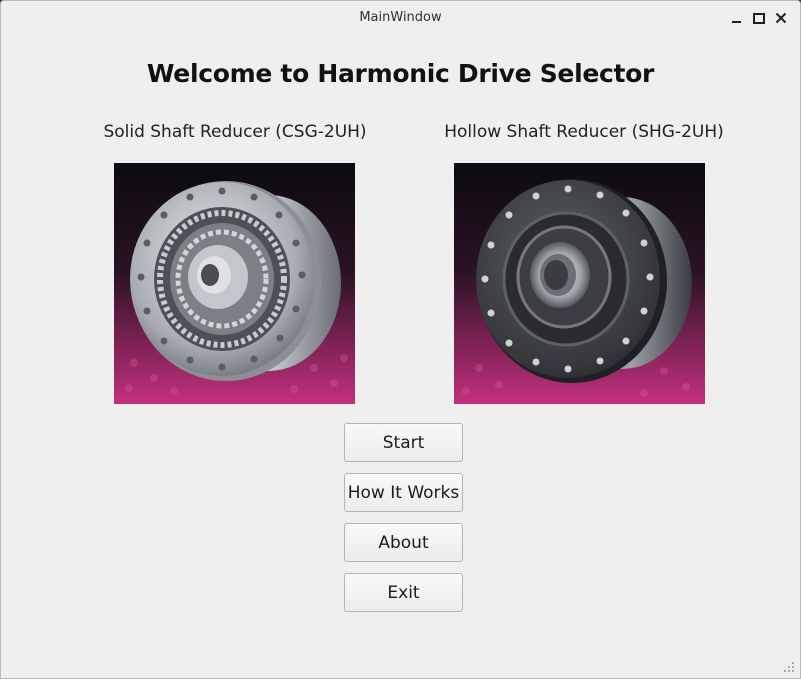  Describe the element at coordinates (789, 667) in the screenshot. I see `resize-grip-icon` at that location.